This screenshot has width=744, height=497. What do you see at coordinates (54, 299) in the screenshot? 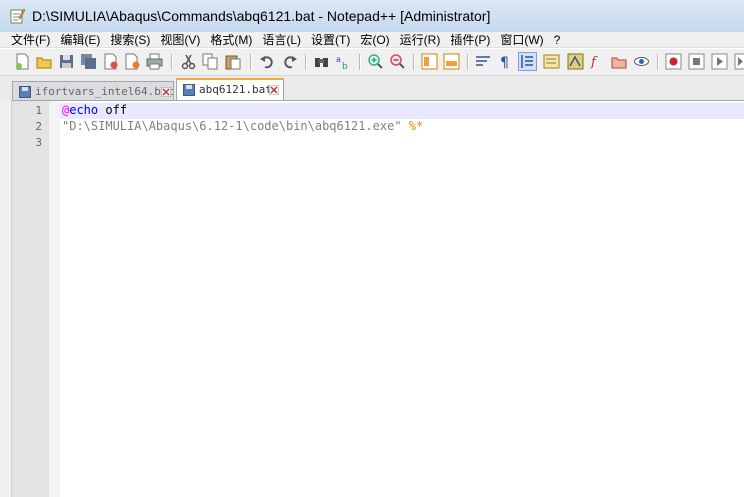
I see `fold-margin` at bounding box center [54, 299].